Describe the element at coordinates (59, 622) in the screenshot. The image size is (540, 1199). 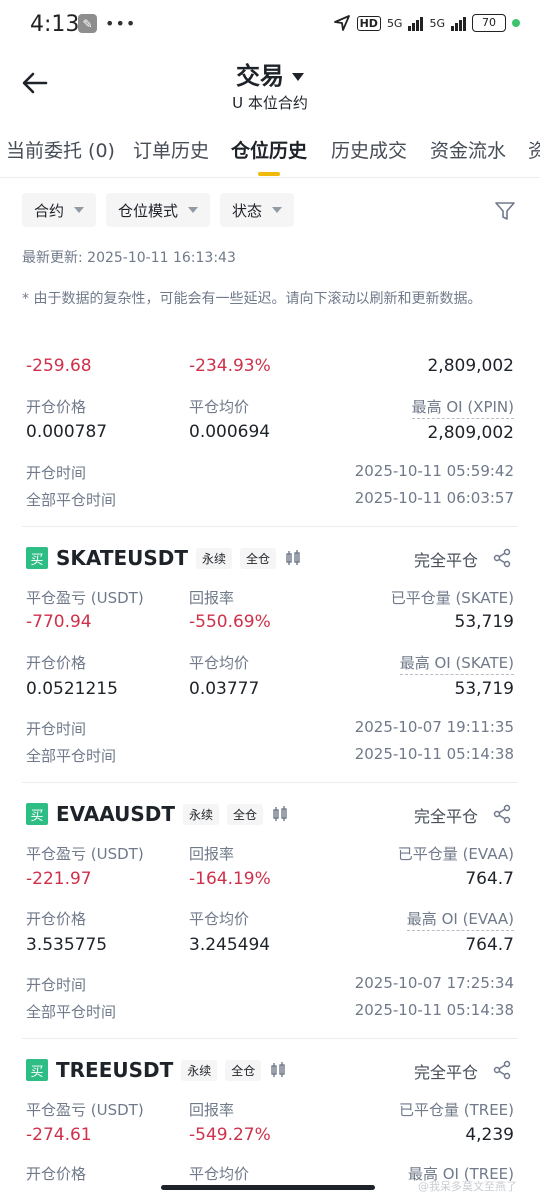
I see `pnl-value: -770.94` at that location.